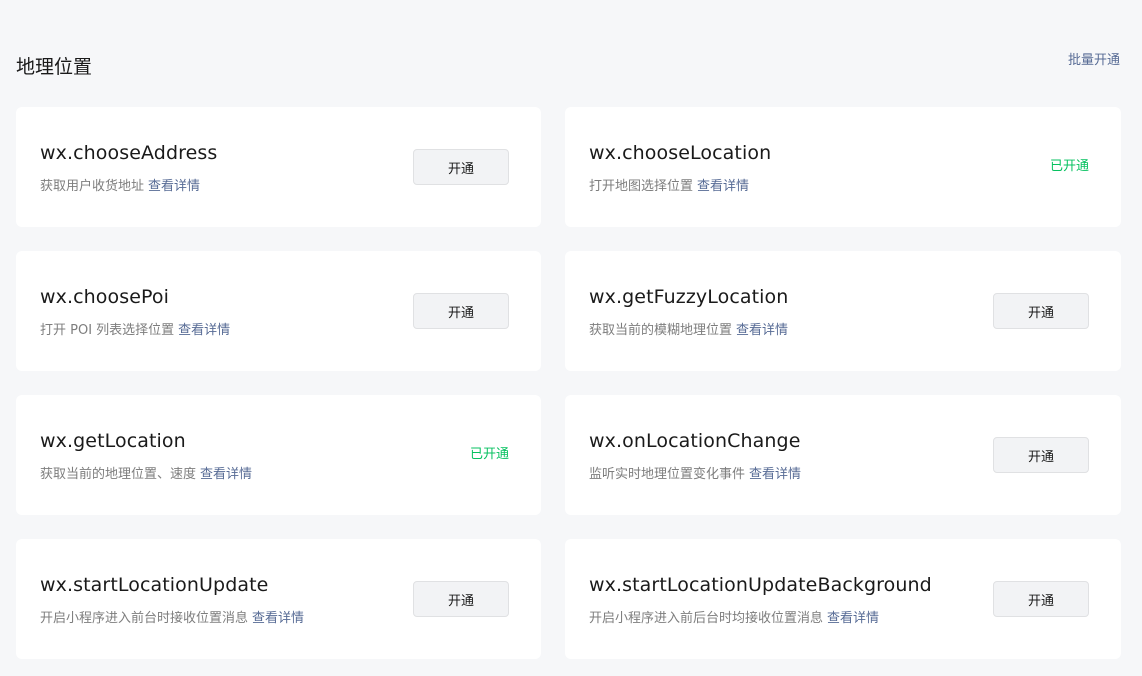  Describe the element at coordinates (92, 186) in the screenshot. I see `api-description-text: 获取用户收货地址` at that location.